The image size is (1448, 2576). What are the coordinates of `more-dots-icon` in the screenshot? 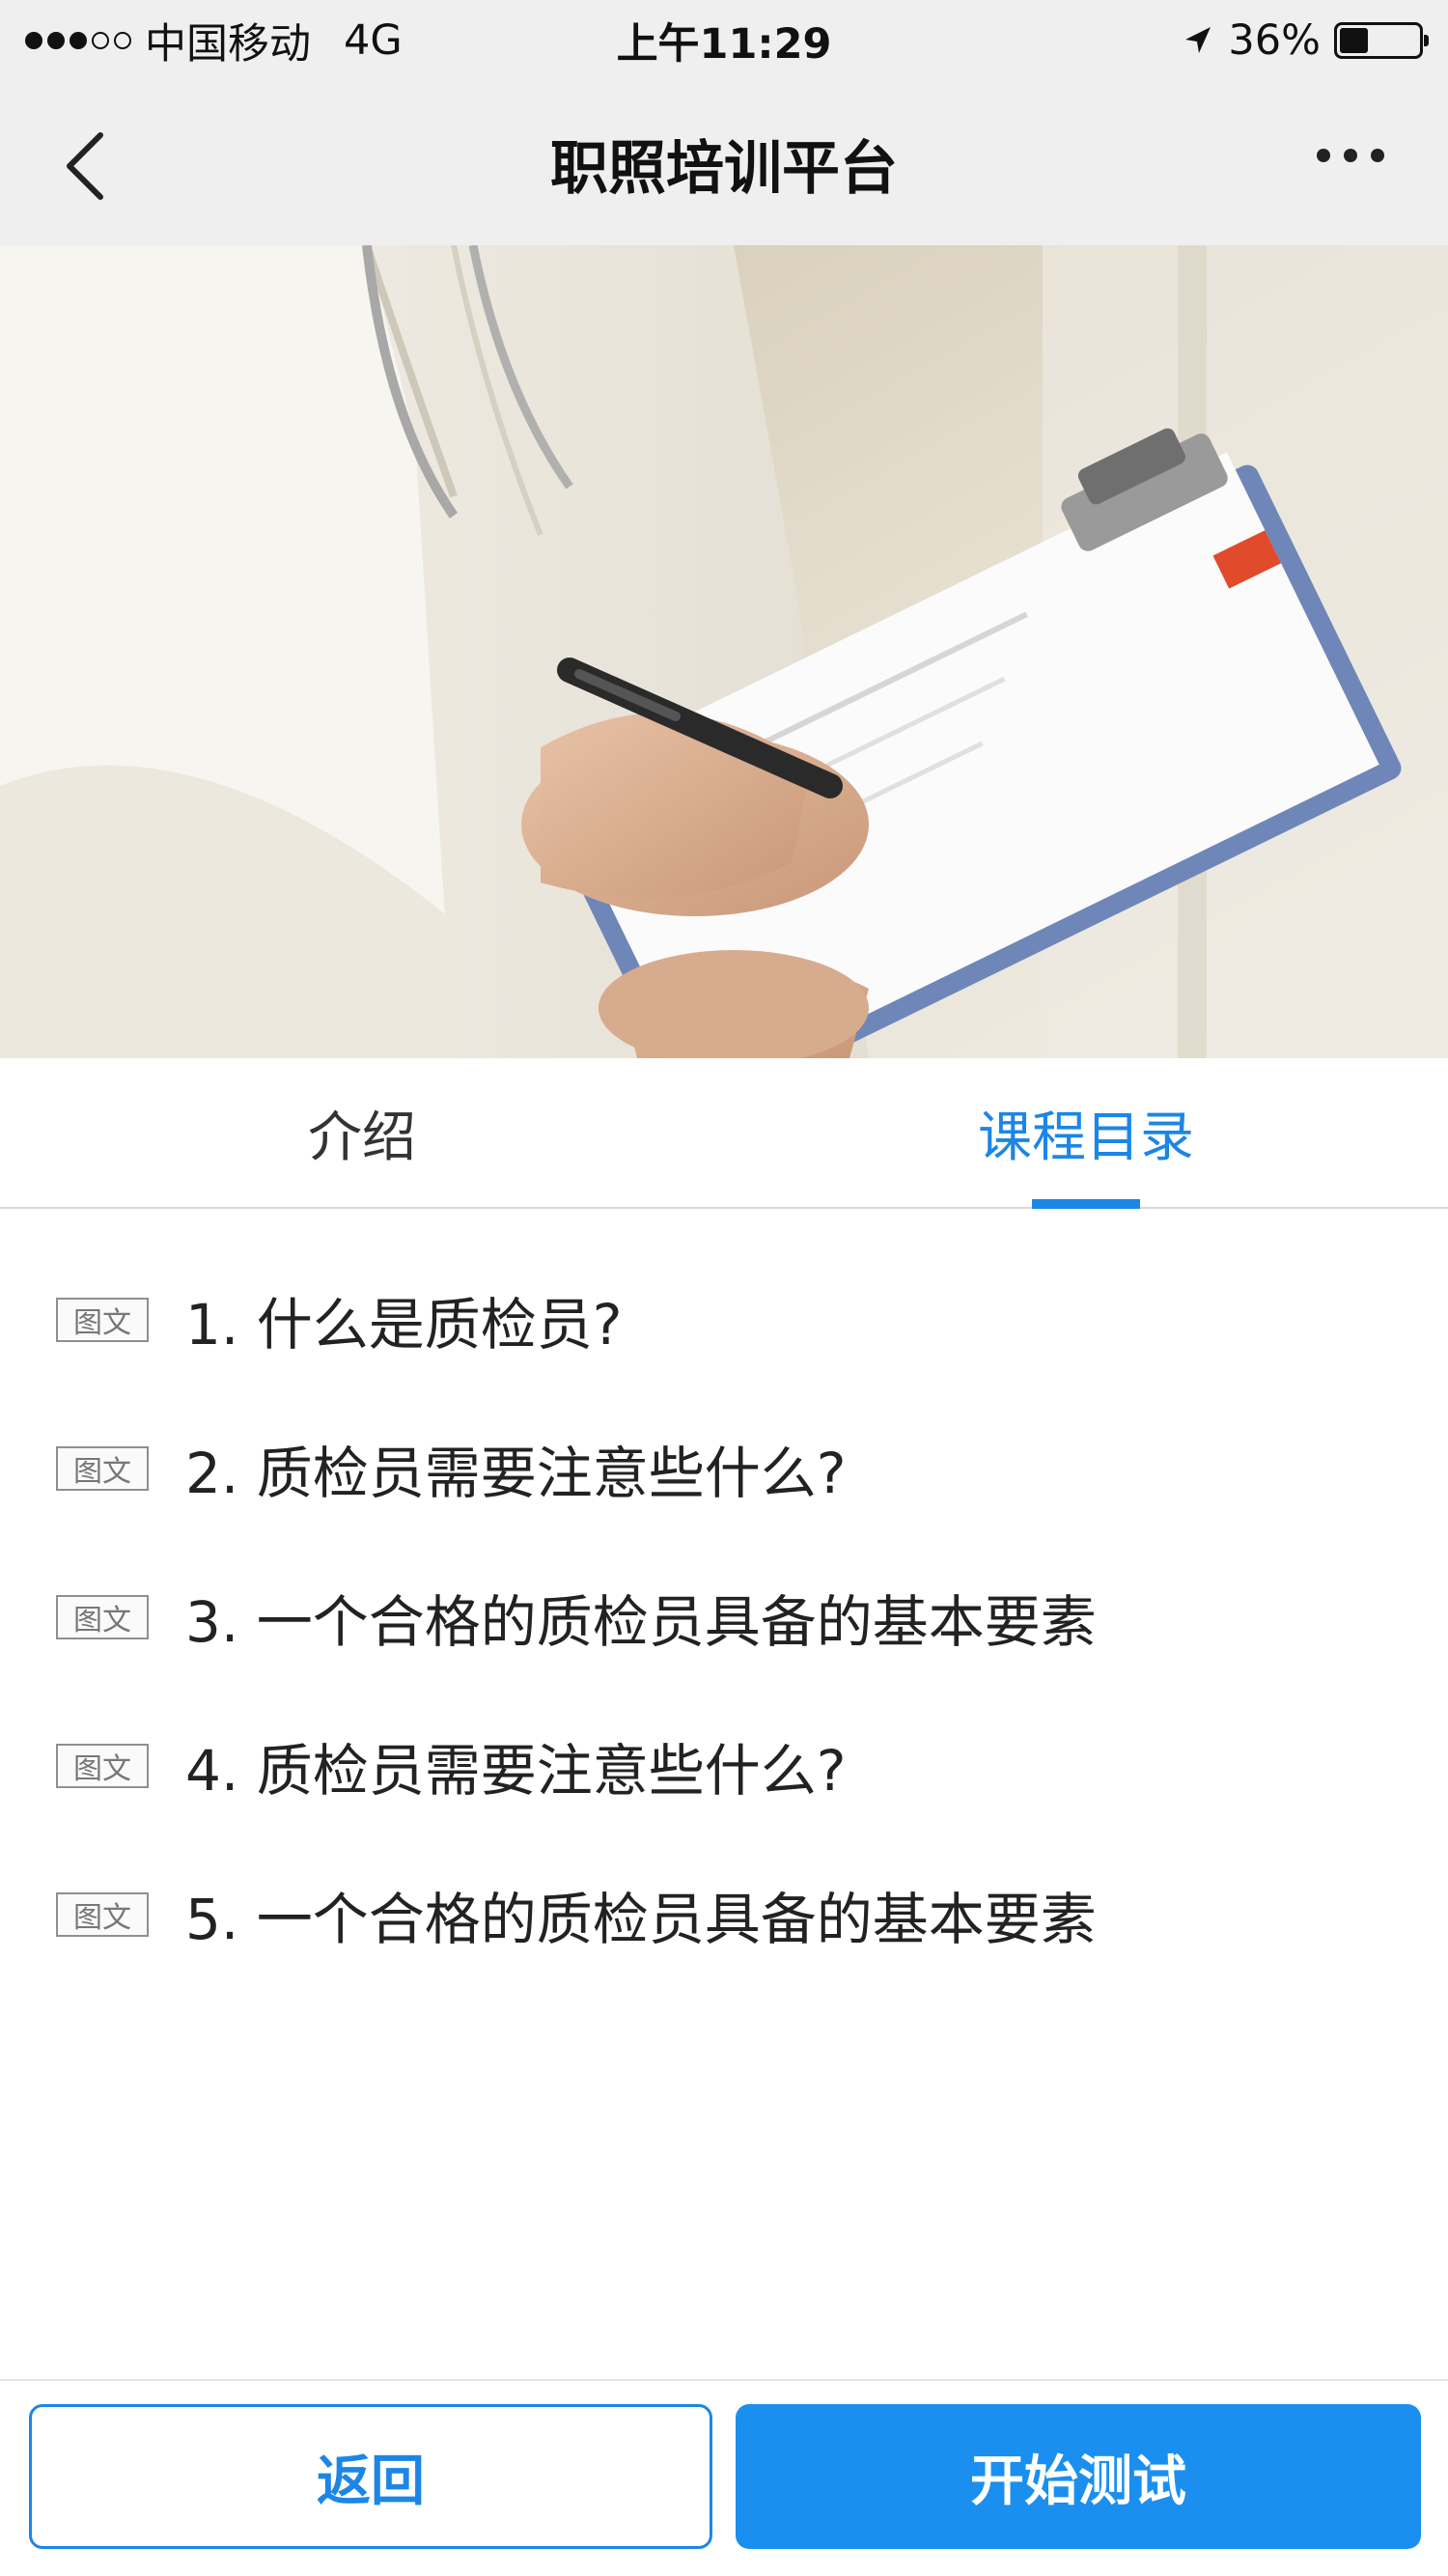 It's located at (1350, 156).